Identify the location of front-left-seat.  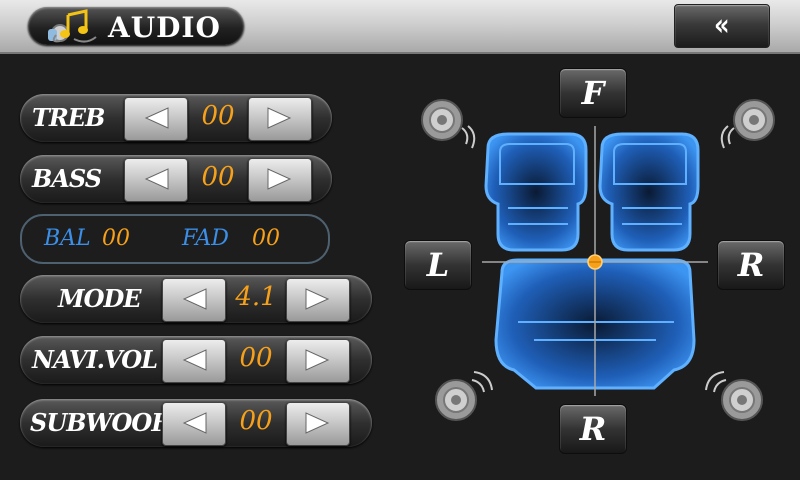
(536, 192).